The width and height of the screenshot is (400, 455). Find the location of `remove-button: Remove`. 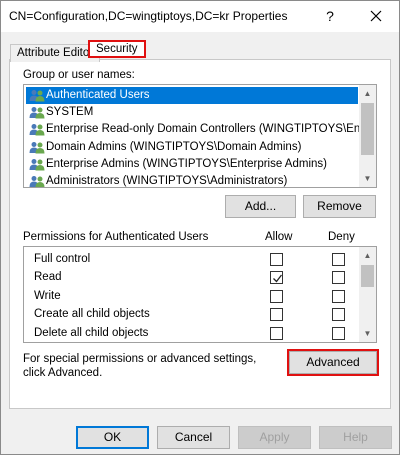

remove-button: Remove is located at coordinates (339, 206).